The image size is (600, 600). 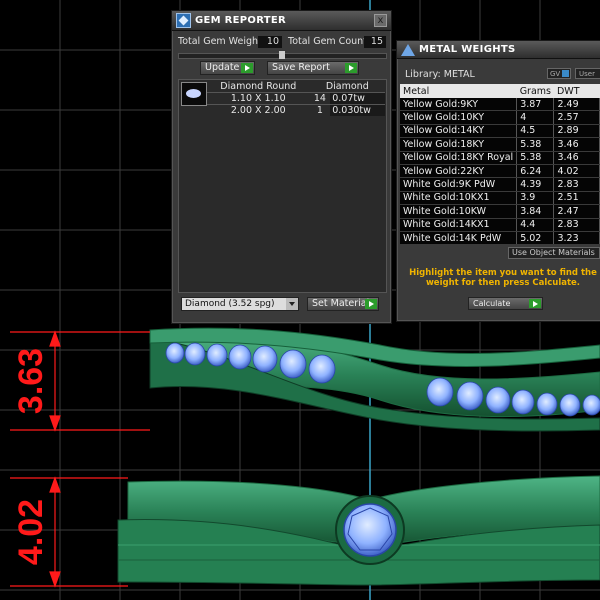 I want to click on total-gem-count-value: 15, so click(x=375, y=42).